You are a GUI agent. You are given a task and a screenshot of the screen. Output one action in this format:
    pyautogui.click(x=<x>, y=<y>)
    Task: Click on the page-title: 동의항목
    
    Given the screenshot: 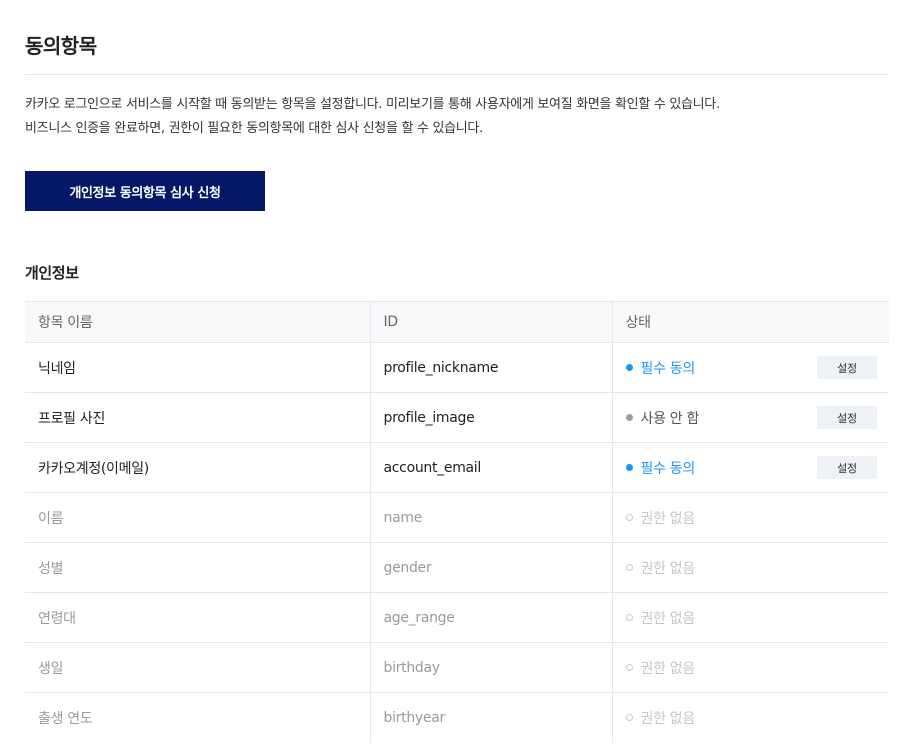 What is the action you would take?
    pyautogui.click(x=61, y=46)
    